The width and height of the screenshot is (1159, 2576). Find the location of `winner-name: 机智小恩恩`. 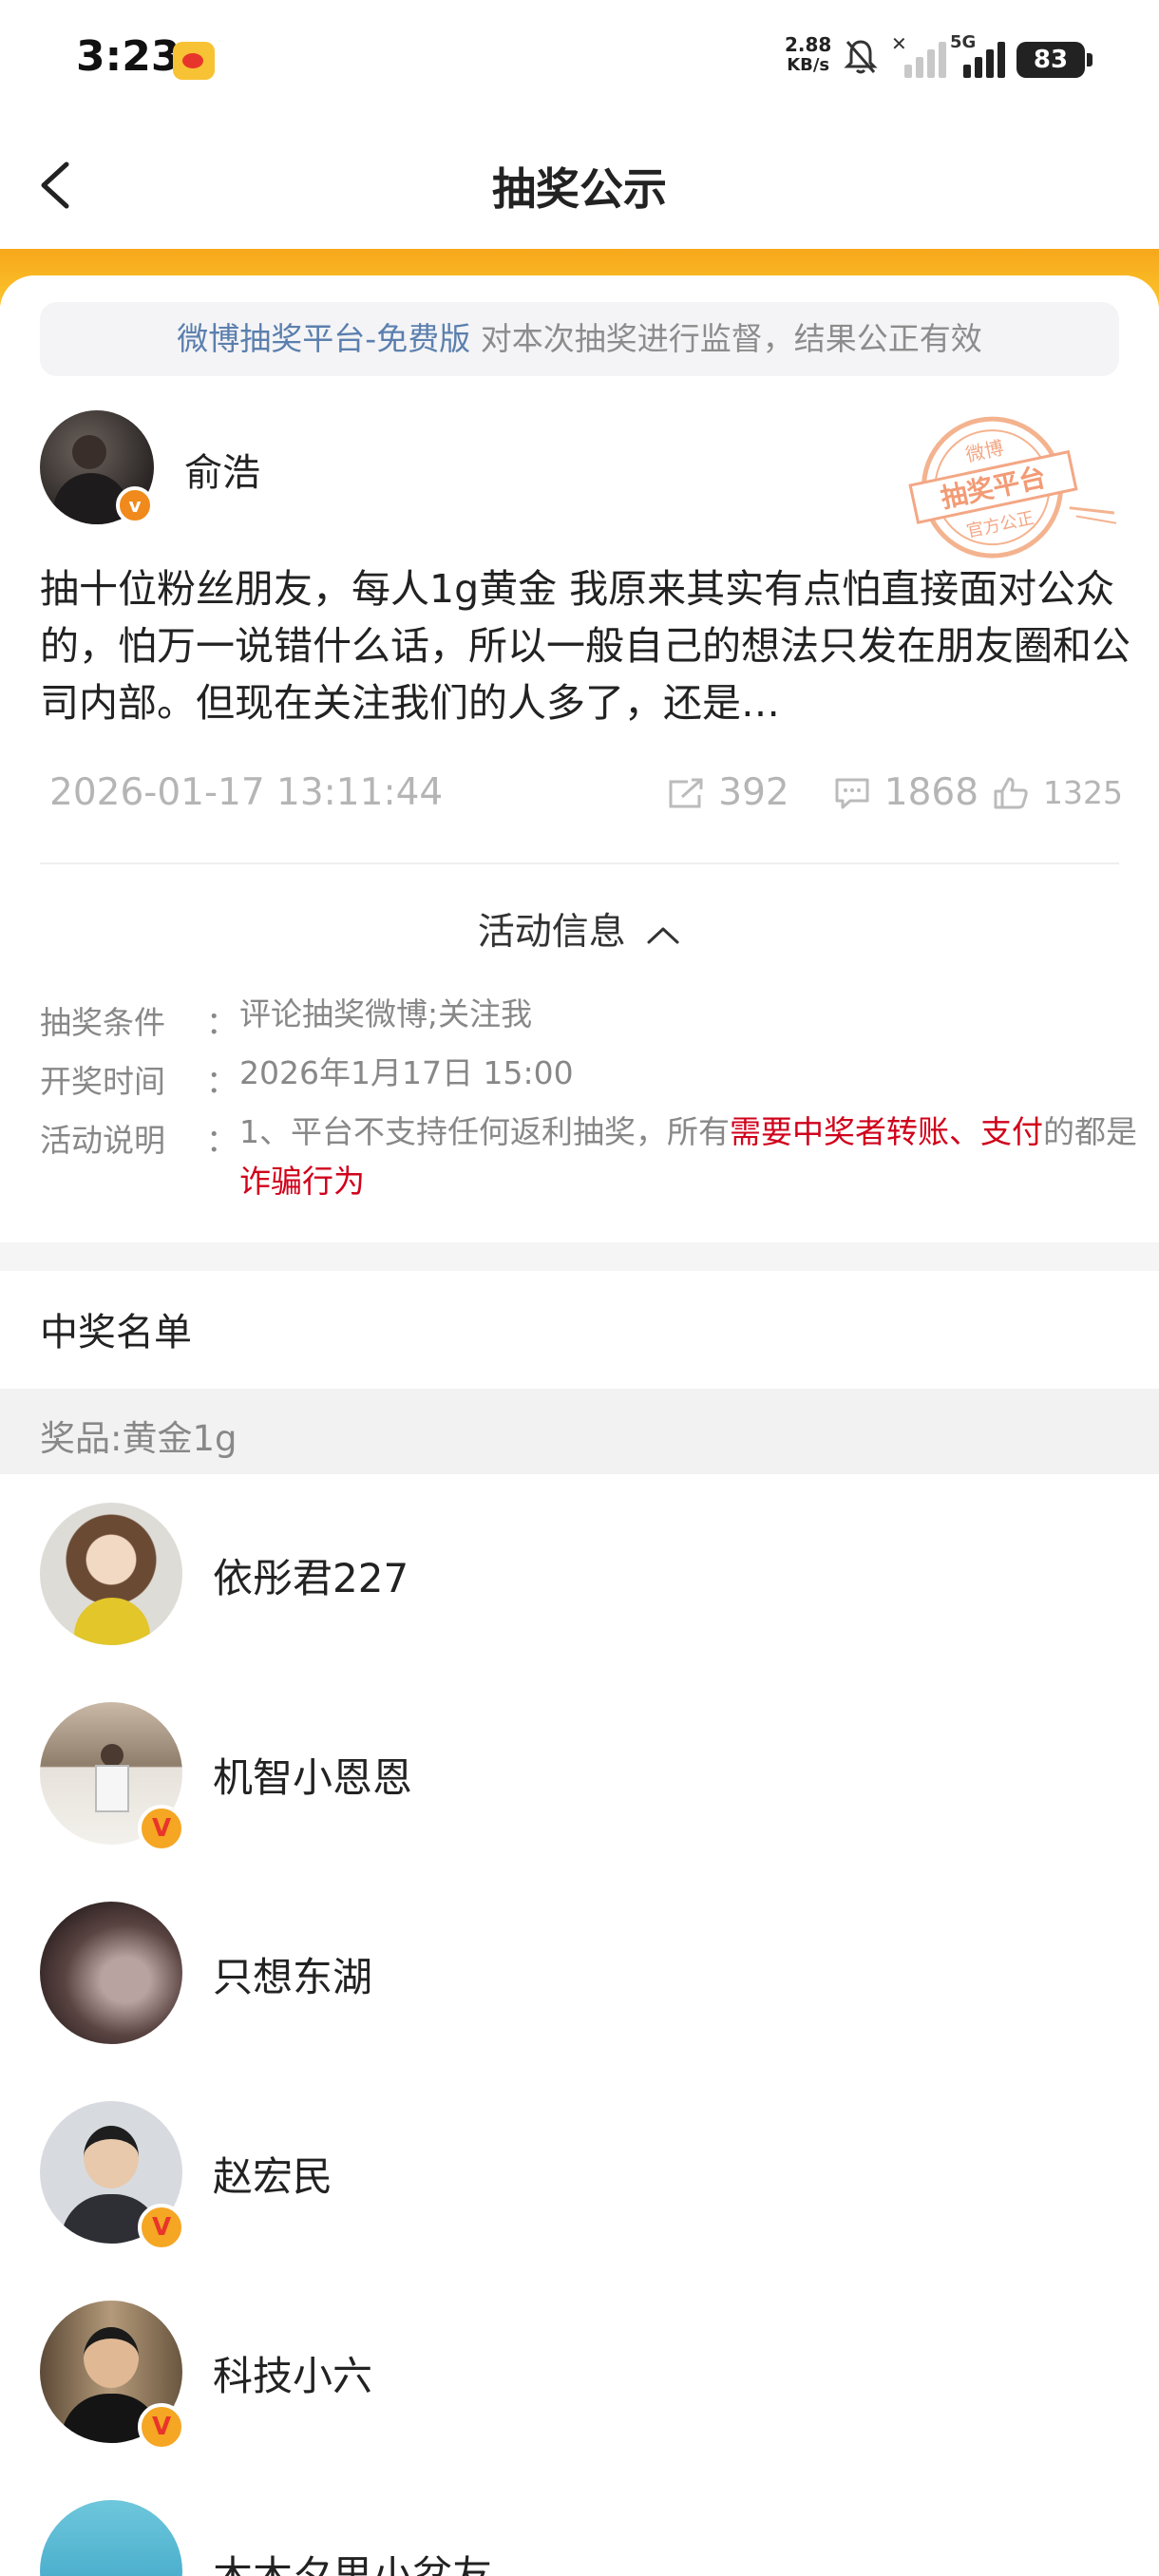

winner-name: 机智小恩恩 is located at coordinates (312, 1775).